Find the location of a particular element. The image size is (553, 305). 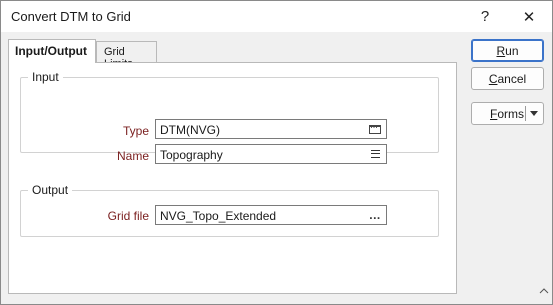

type-value: DTM(NVG) is located at coordinates (190, 130).